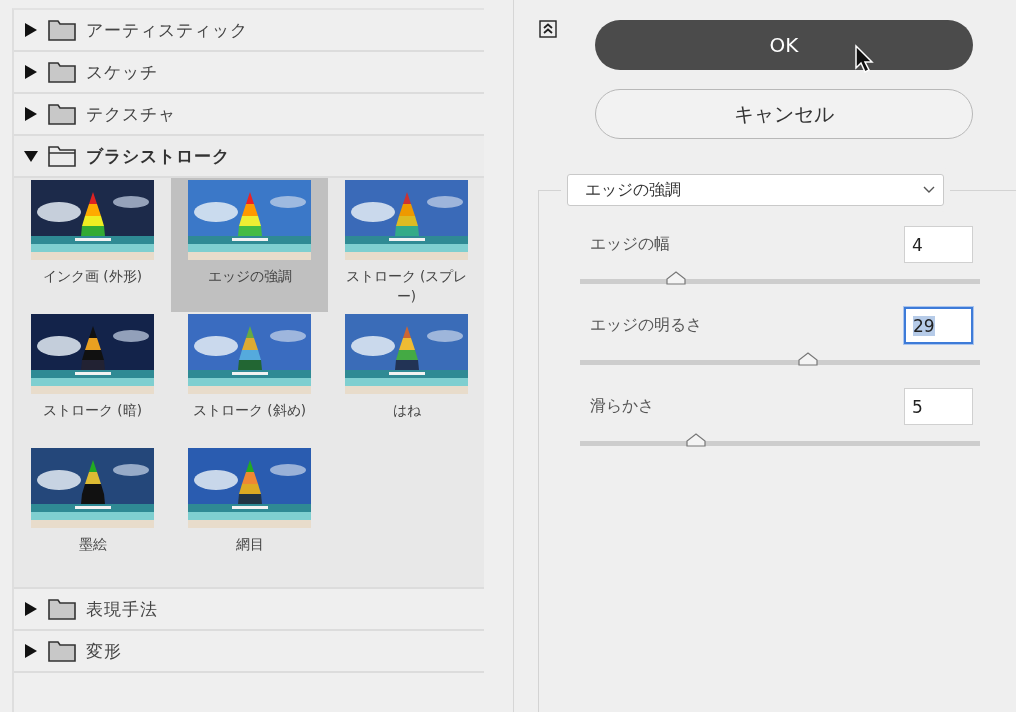 The width and height of the screenshot is (1016, 712). What do you see at coordinates (62, 156) in the screenshot?
I see `open-folder-icon` at bounding box center [62, 156].